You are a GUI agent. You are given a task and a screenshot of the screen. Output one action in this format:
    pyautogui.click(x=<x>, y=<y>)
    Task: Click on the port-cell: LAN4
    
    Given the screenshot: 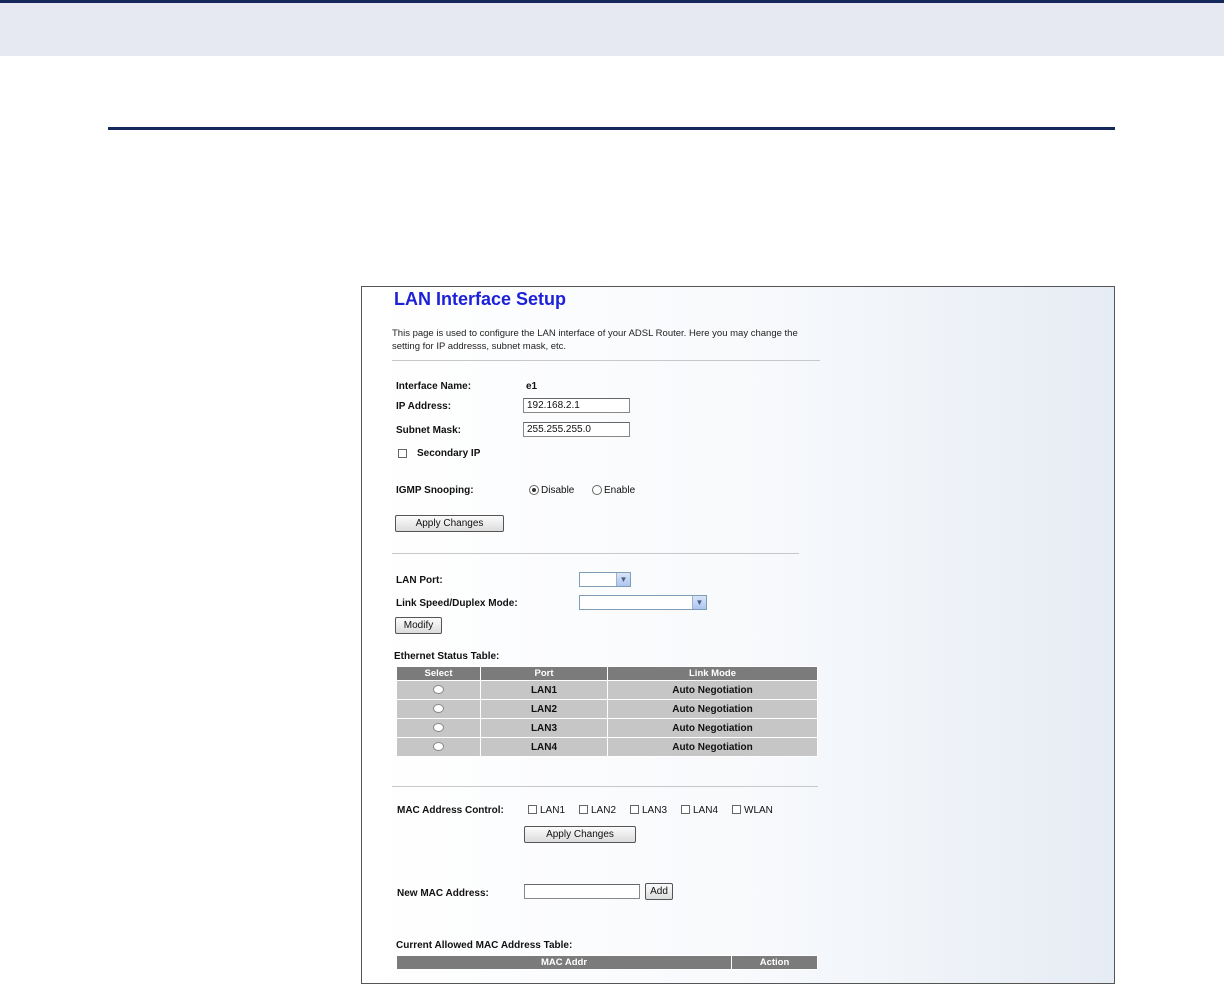 What is the action you would take?
    pyautogui.click(x=544, y=747)
    